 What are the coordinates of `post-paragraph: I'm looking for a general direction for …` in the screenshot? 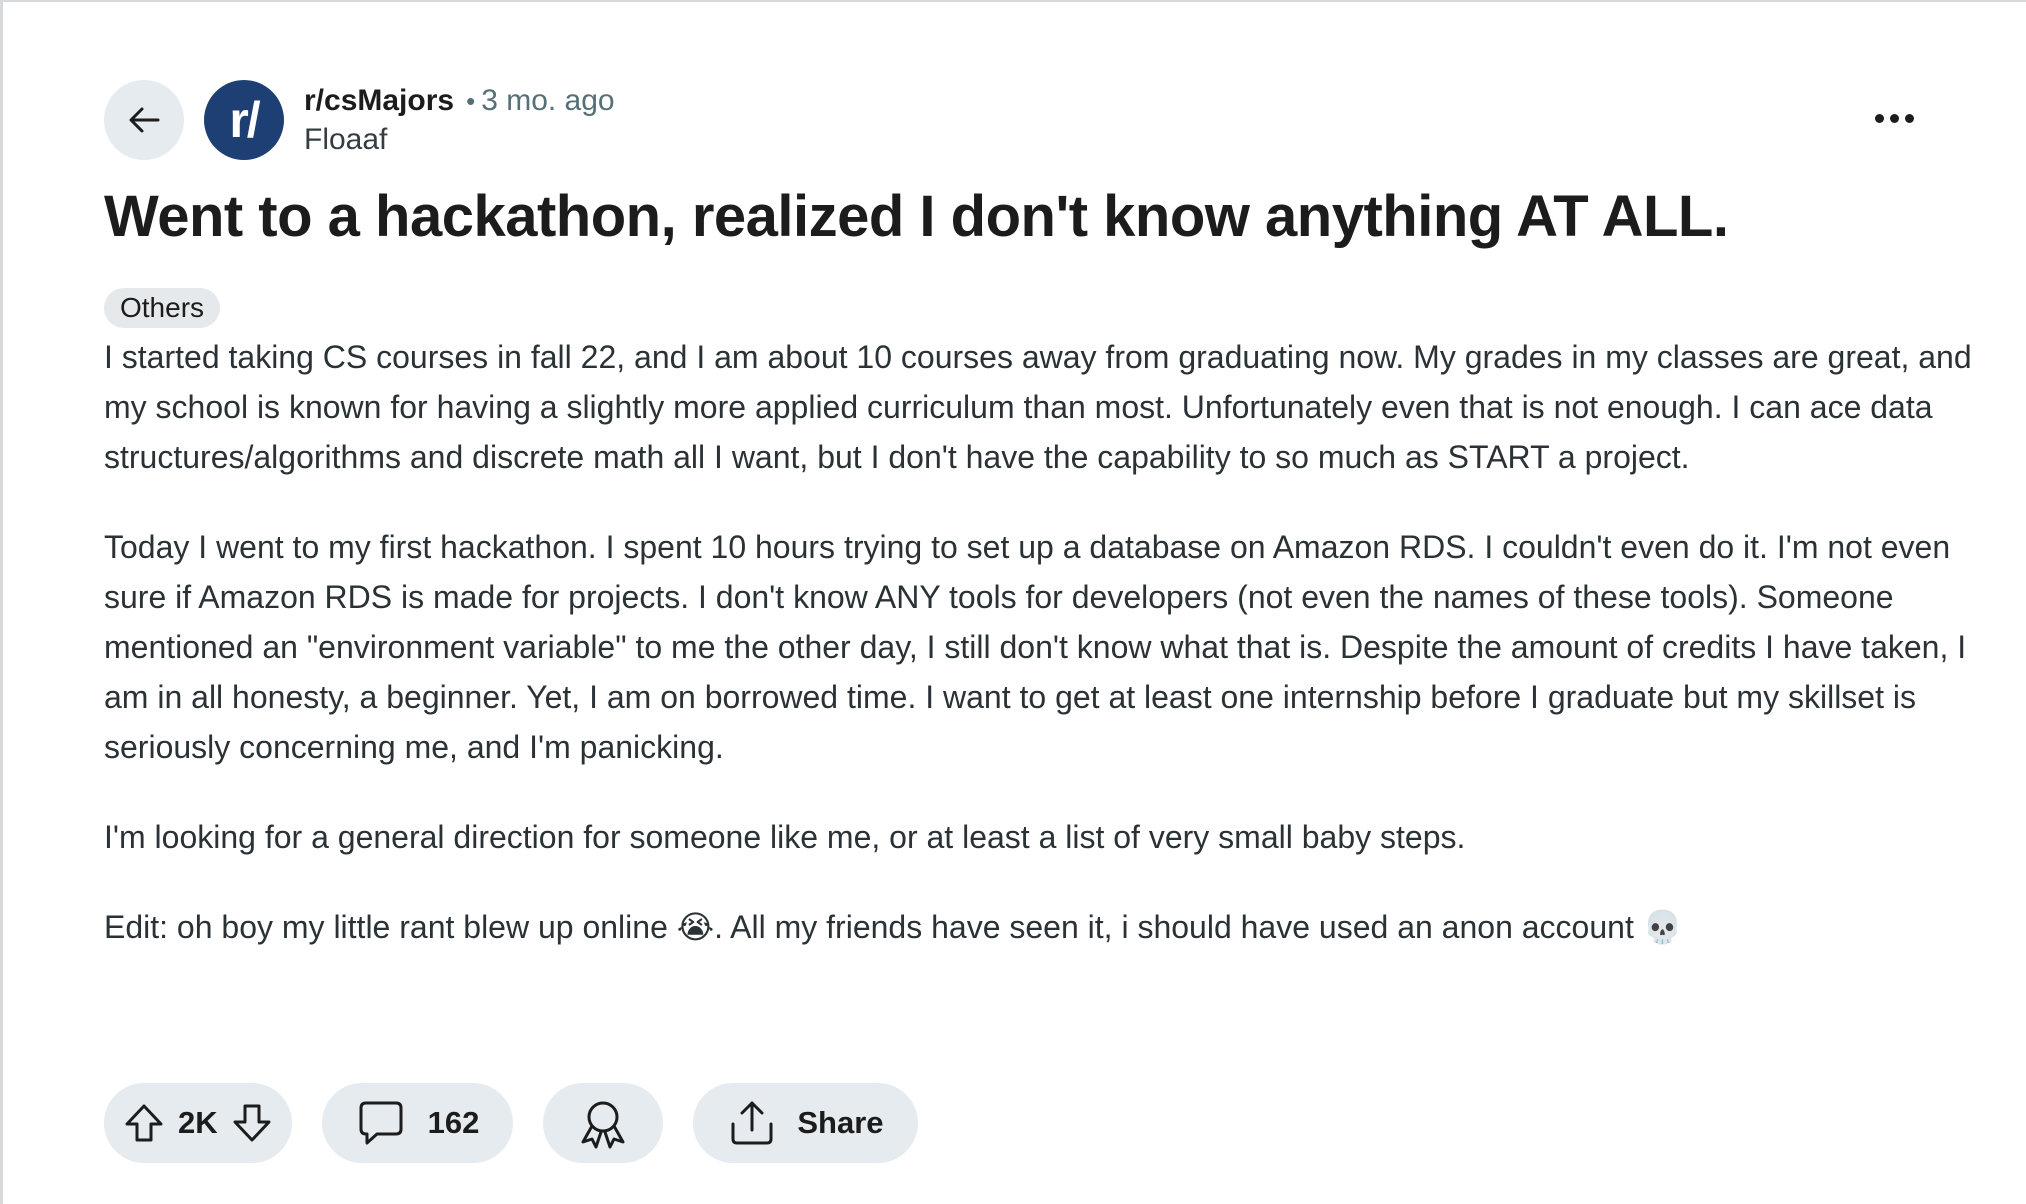 It's located at (785, 837).